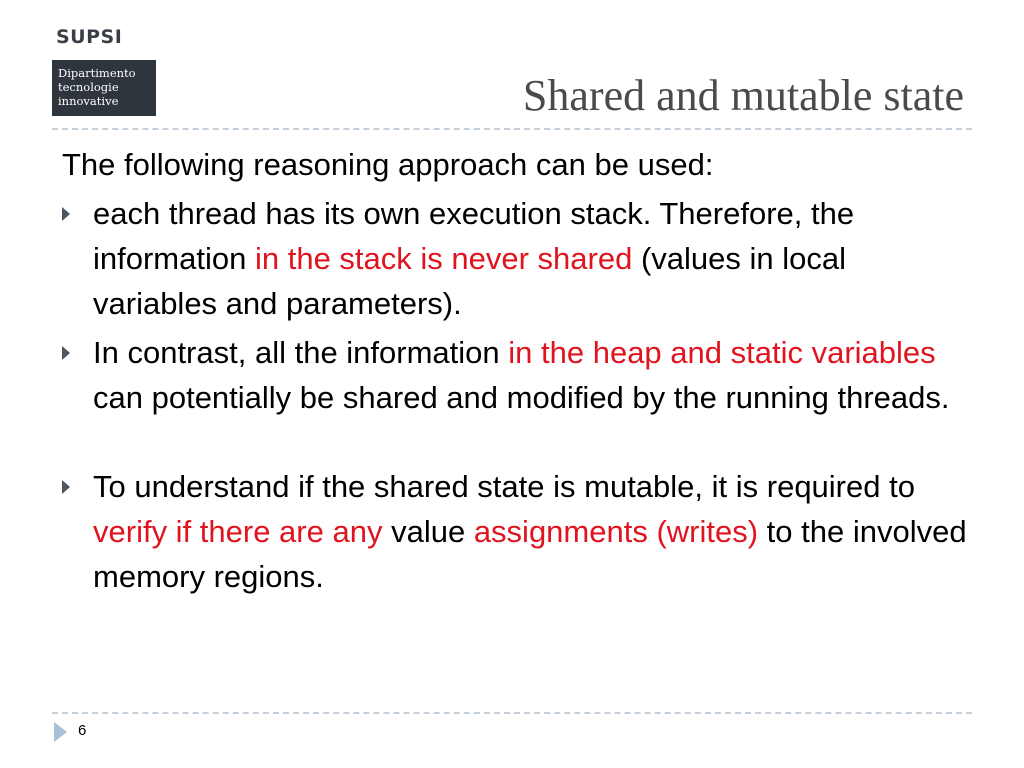  Describe the element at coordinates (428, 531) in the screenshot. I see `bullet-text: value` at that location.